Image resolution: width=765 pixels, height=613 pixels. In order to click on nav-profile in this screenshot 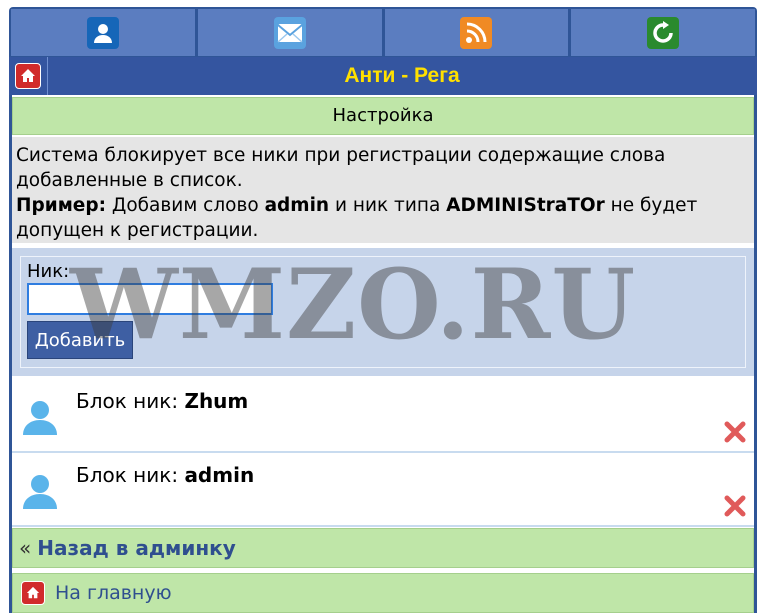, I will do `click(103, 32)`.